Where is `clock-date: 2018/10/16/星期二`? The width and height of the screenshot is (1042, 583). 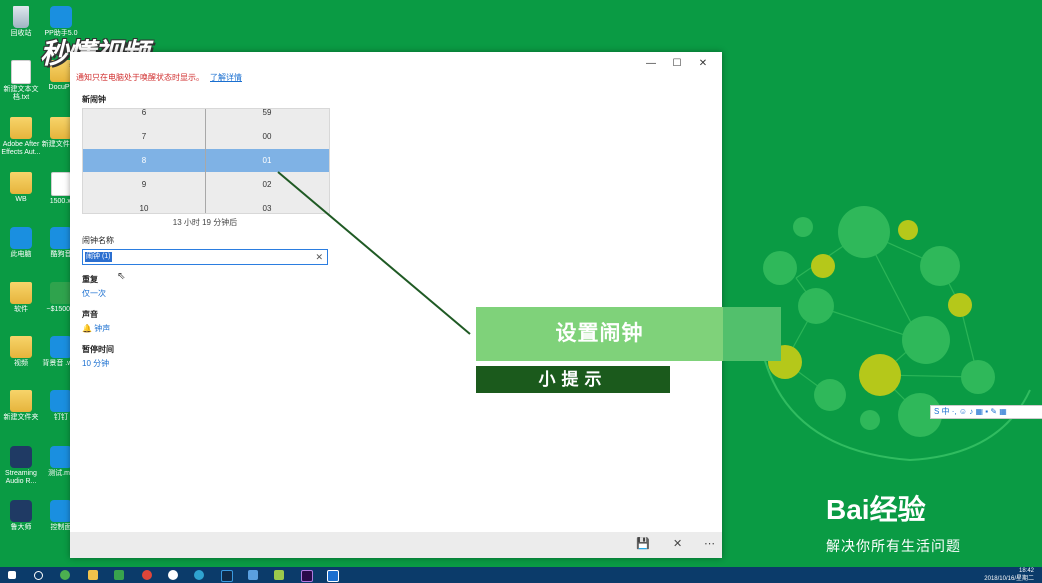
clock-date: 2018/10/16/星期二 is located at coordinates (1009, 579).